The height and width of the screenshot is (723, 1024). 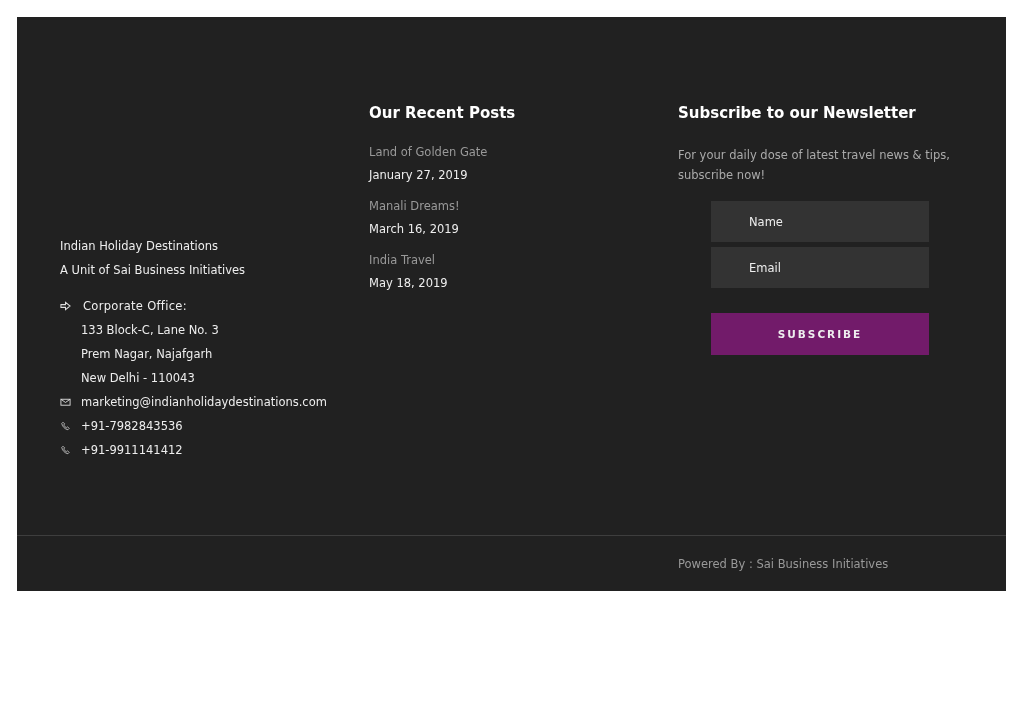 What do you see at coordinates (418, 175) in the screenshot?
I see `post-date: January 27, 2019` at bounding box center [418, 175].